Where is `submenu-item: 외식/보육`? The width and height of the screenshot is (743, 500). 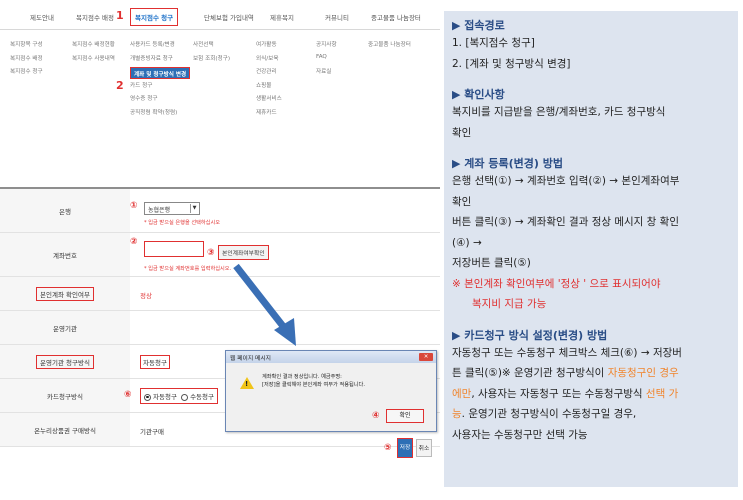 submenu-item: 외식/보육 is located at coordinates (269, 61).